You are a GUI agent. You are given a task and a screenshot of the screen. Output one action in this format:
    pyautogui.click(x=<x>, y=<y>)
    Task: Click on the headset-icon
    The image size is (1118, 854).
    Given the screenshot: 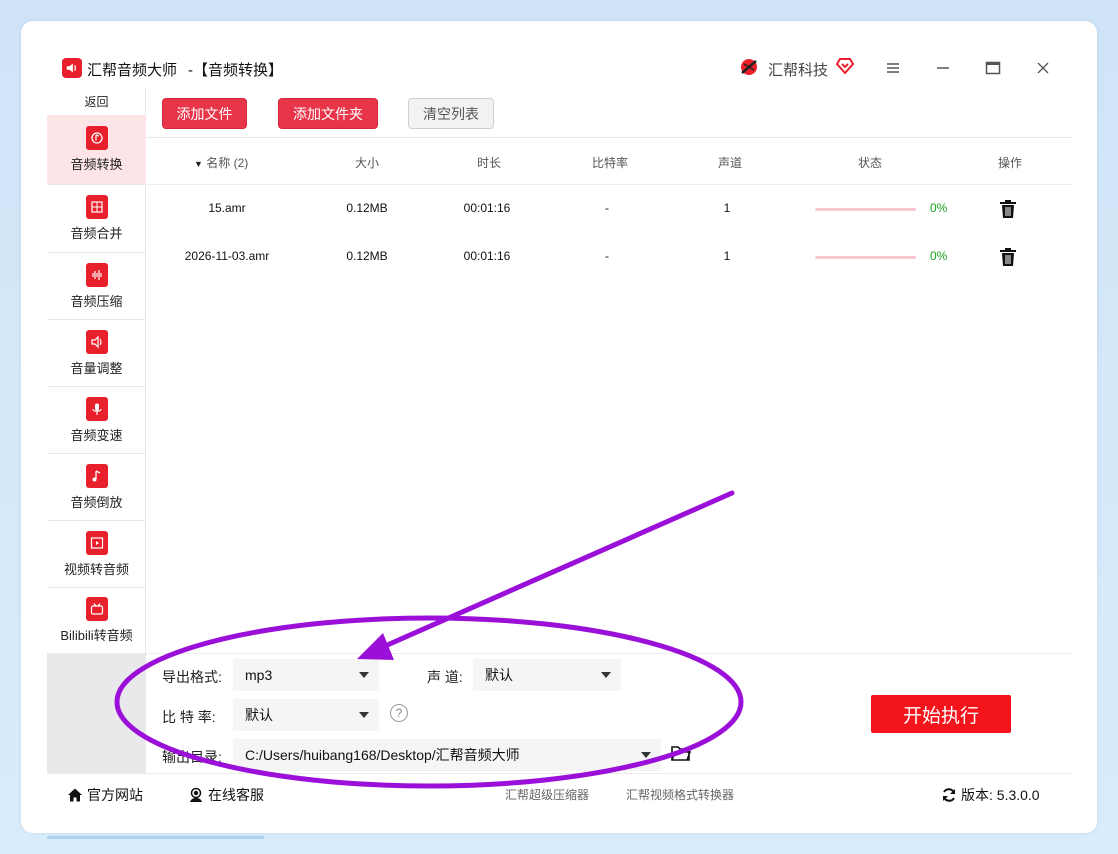 What is the action you would take?
    pyautogui.click(x=196, y=794)
    